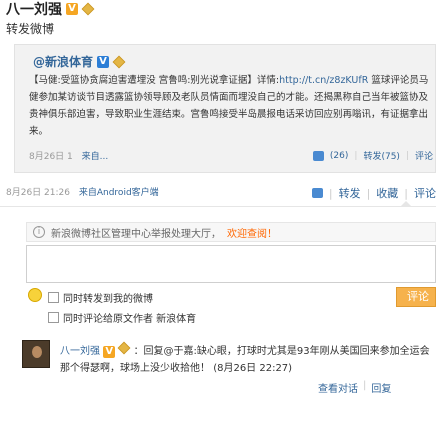 This screenshot has height=427, width=436. I want to click on origin-author-name: @新浪体育, so click(63, 61).